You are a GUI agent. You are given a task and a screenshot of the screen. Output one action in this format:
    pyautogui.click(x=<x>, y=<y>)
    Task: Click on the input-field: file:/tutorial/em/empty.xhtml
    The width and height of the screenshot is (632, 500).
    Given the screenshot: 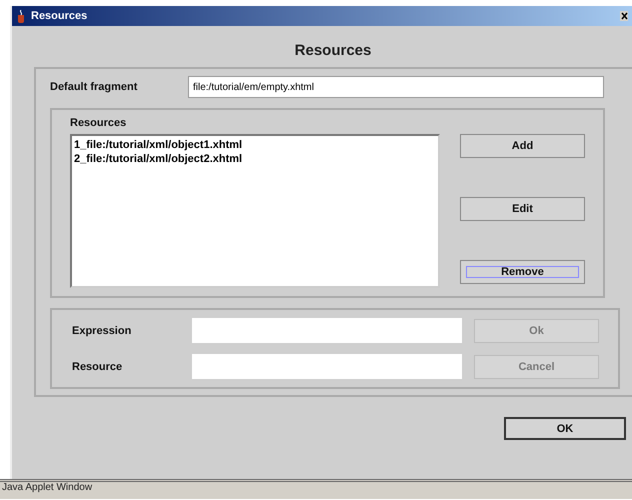 What is the action you would take?
    pyautogui.click(x=396, y=87)
    